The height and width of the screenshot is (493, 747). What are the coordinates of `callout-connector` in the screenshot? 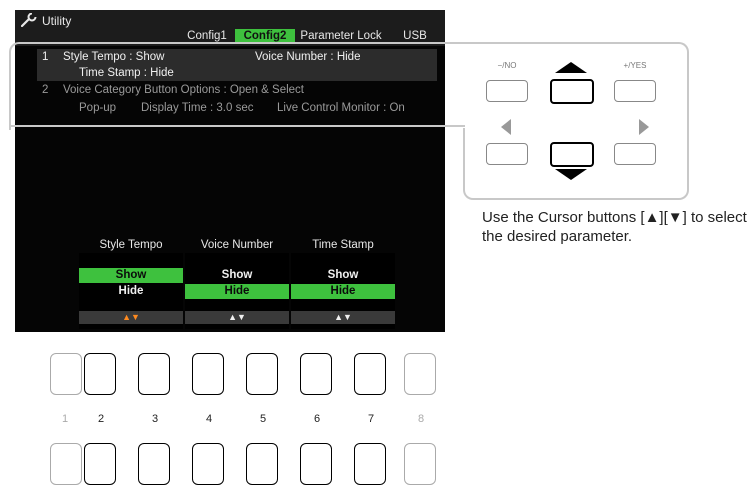 It's located at (237, 126).